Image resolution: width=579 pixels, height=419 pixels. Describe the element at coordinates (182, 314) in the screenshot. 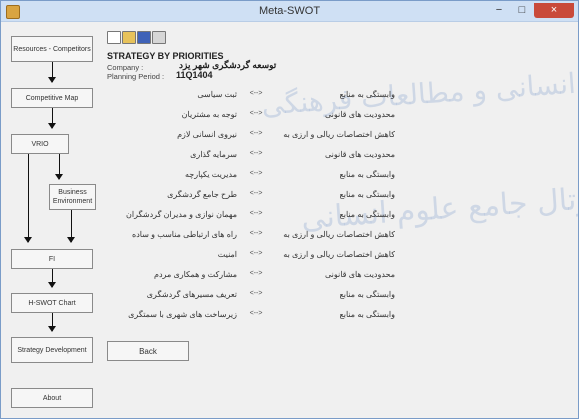

I see `strategy-left-factor: زیرساخت های شهری با سمتگری` at that location.